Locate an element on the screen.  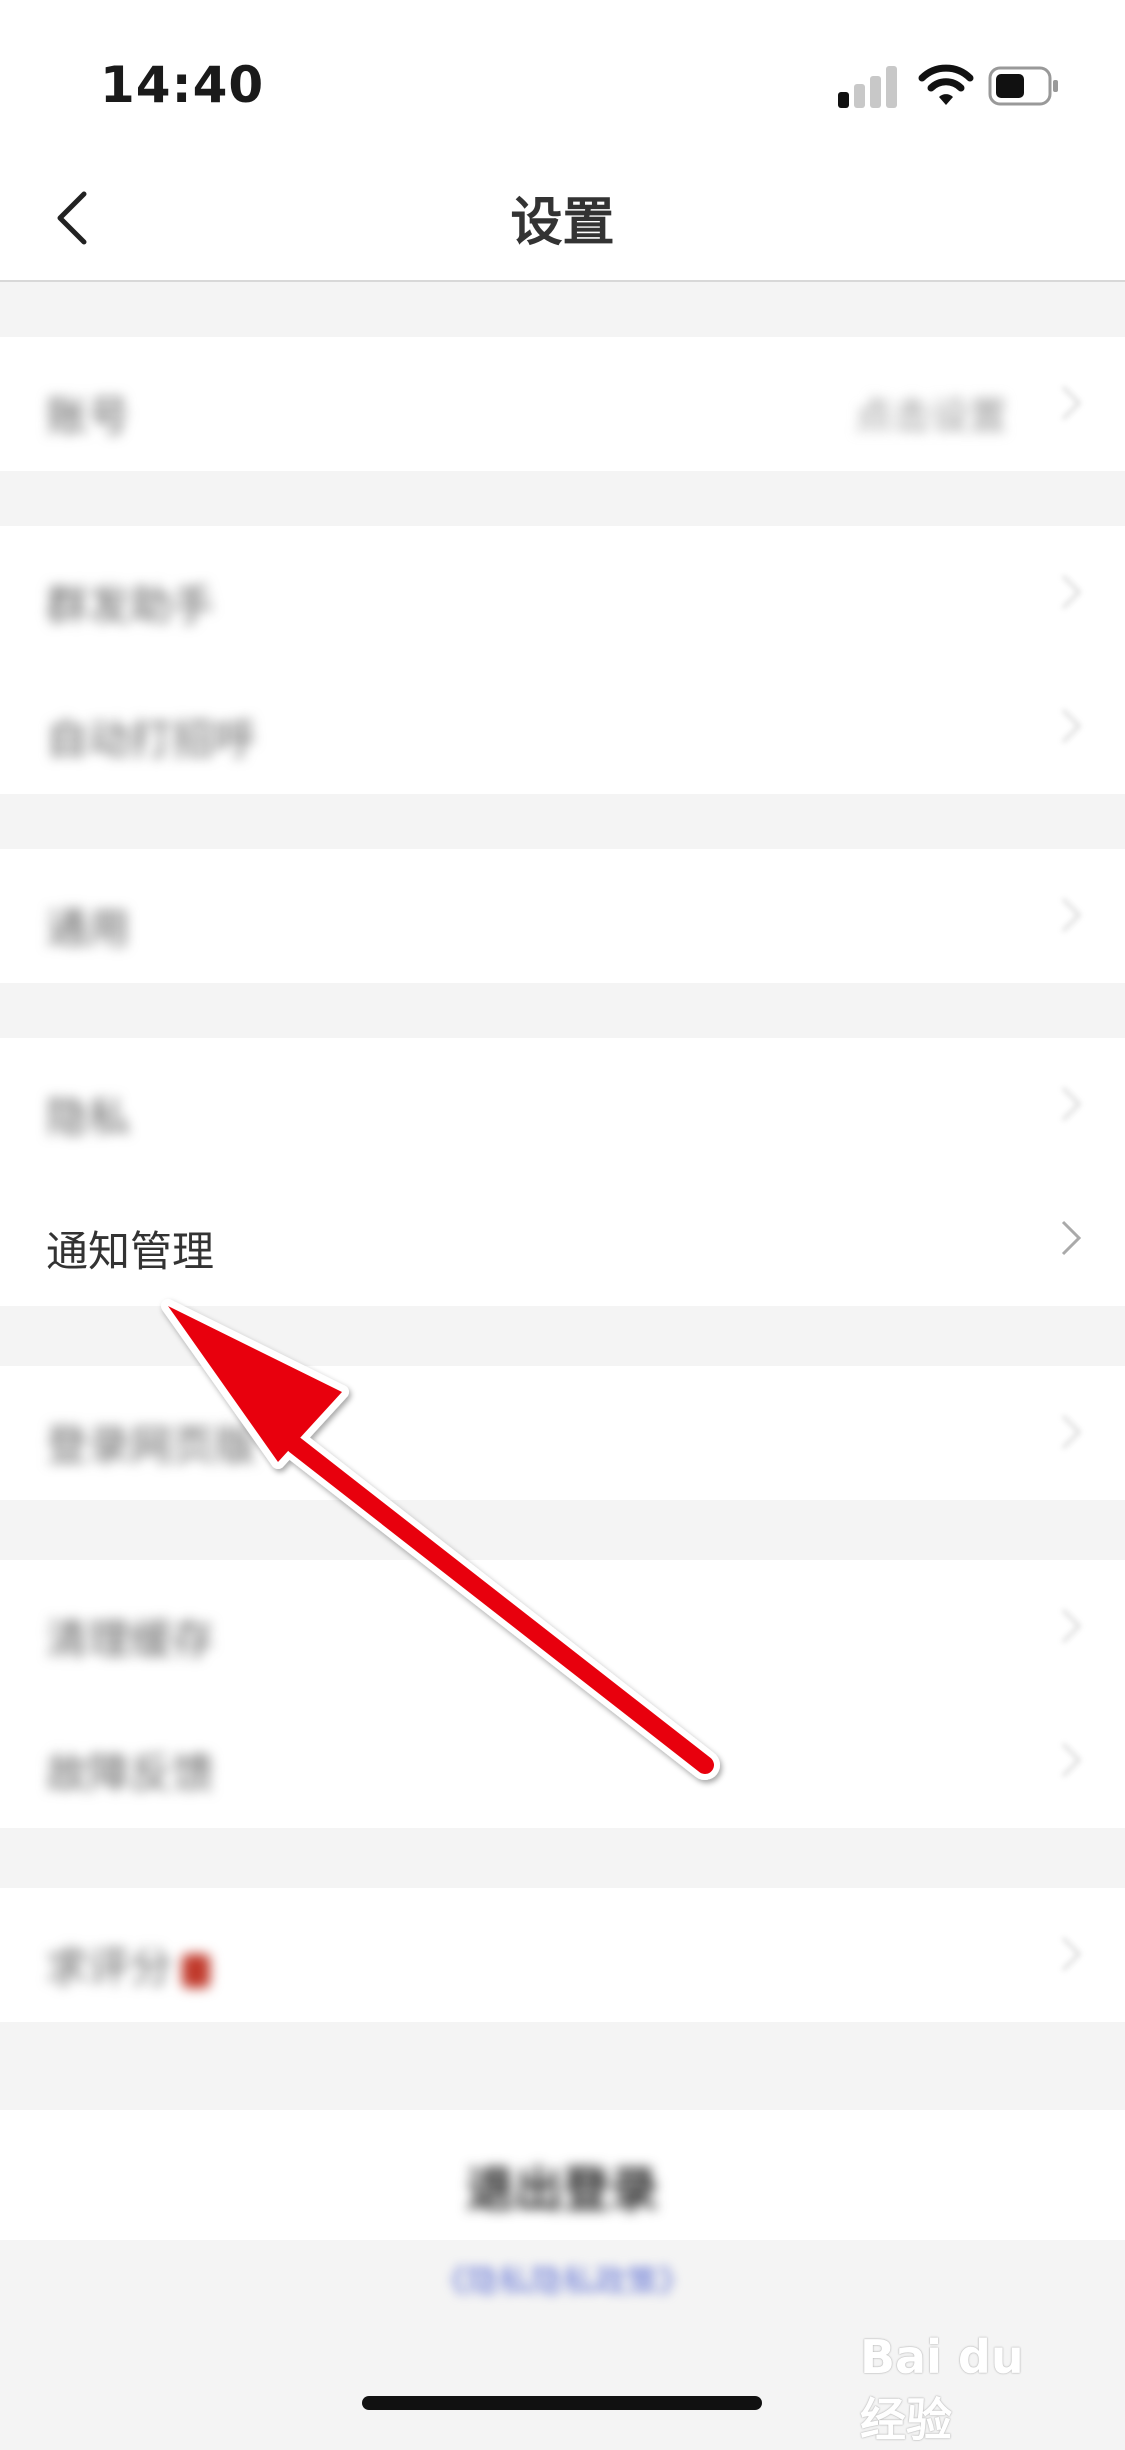
signal-icon is located at coordinates (868, 87).